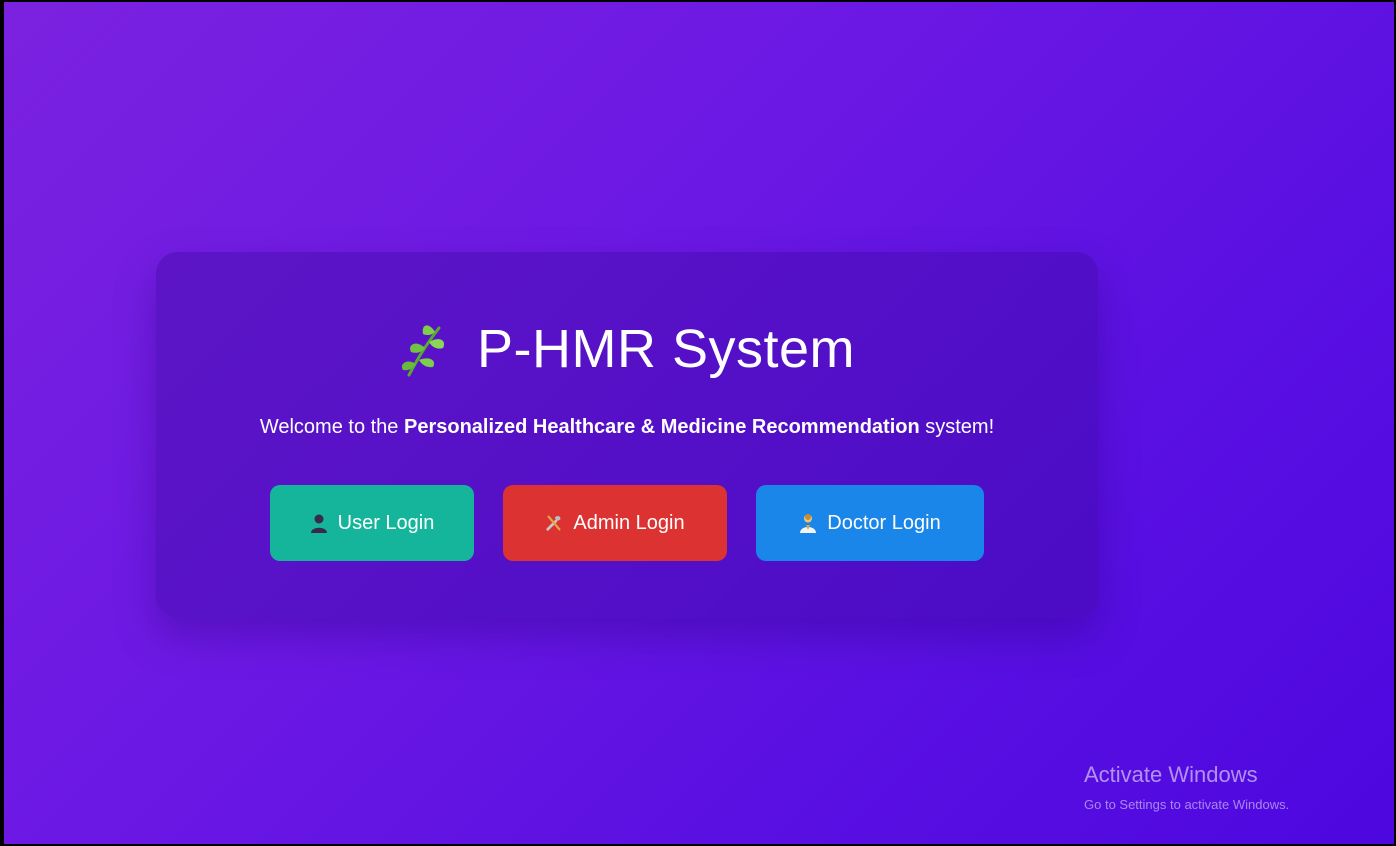 The width and height of the screenshot is (1396, 846). I want to click on watermark-title: Activate Windows, so click(1171, 774).